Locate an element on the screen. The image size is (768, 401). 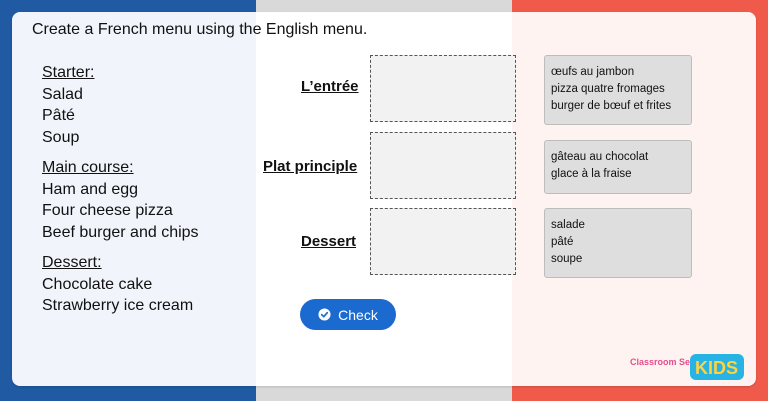
main-course-heading: Main course: is located at coordinates (88, 167).